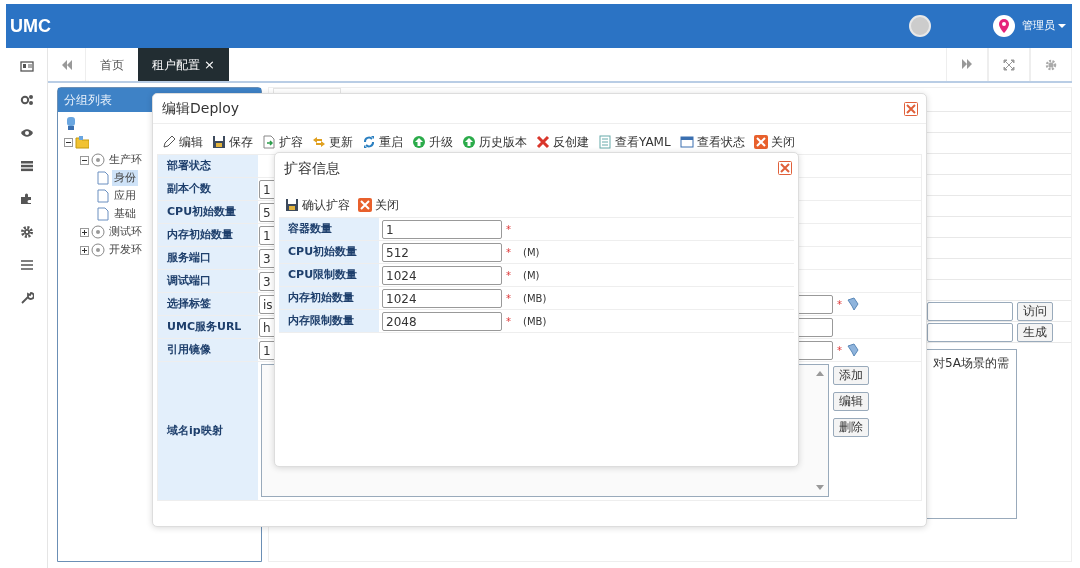 This screenshot has height=568, width=1080. What do you see at coordinates (182, 142) in the screenshot?
I see `toolbar-button: 编辑` at bounding box center [182, 142].